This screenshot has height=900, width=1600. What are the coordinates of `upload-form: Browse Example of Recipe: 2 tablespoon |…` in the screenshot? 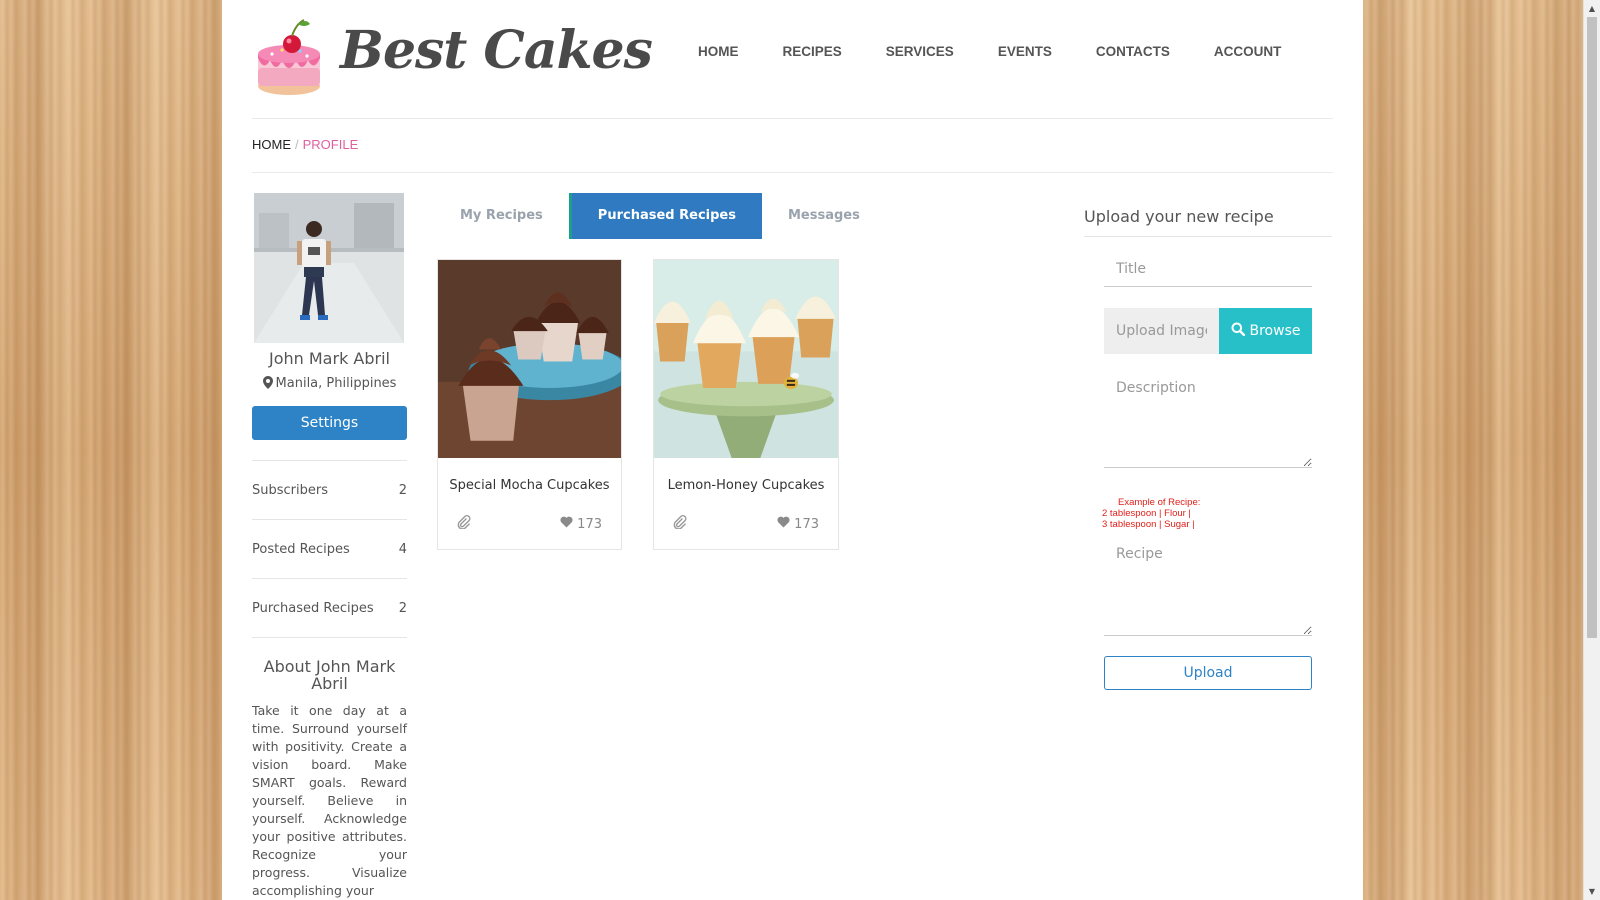 It's located at (1208, 470).